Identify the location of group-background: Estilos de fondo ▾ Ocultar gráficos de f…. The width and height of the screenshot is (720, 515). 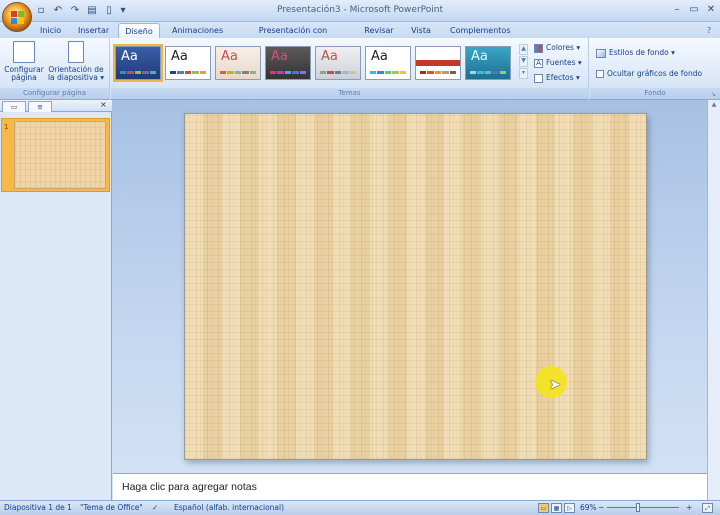
(655, 69).